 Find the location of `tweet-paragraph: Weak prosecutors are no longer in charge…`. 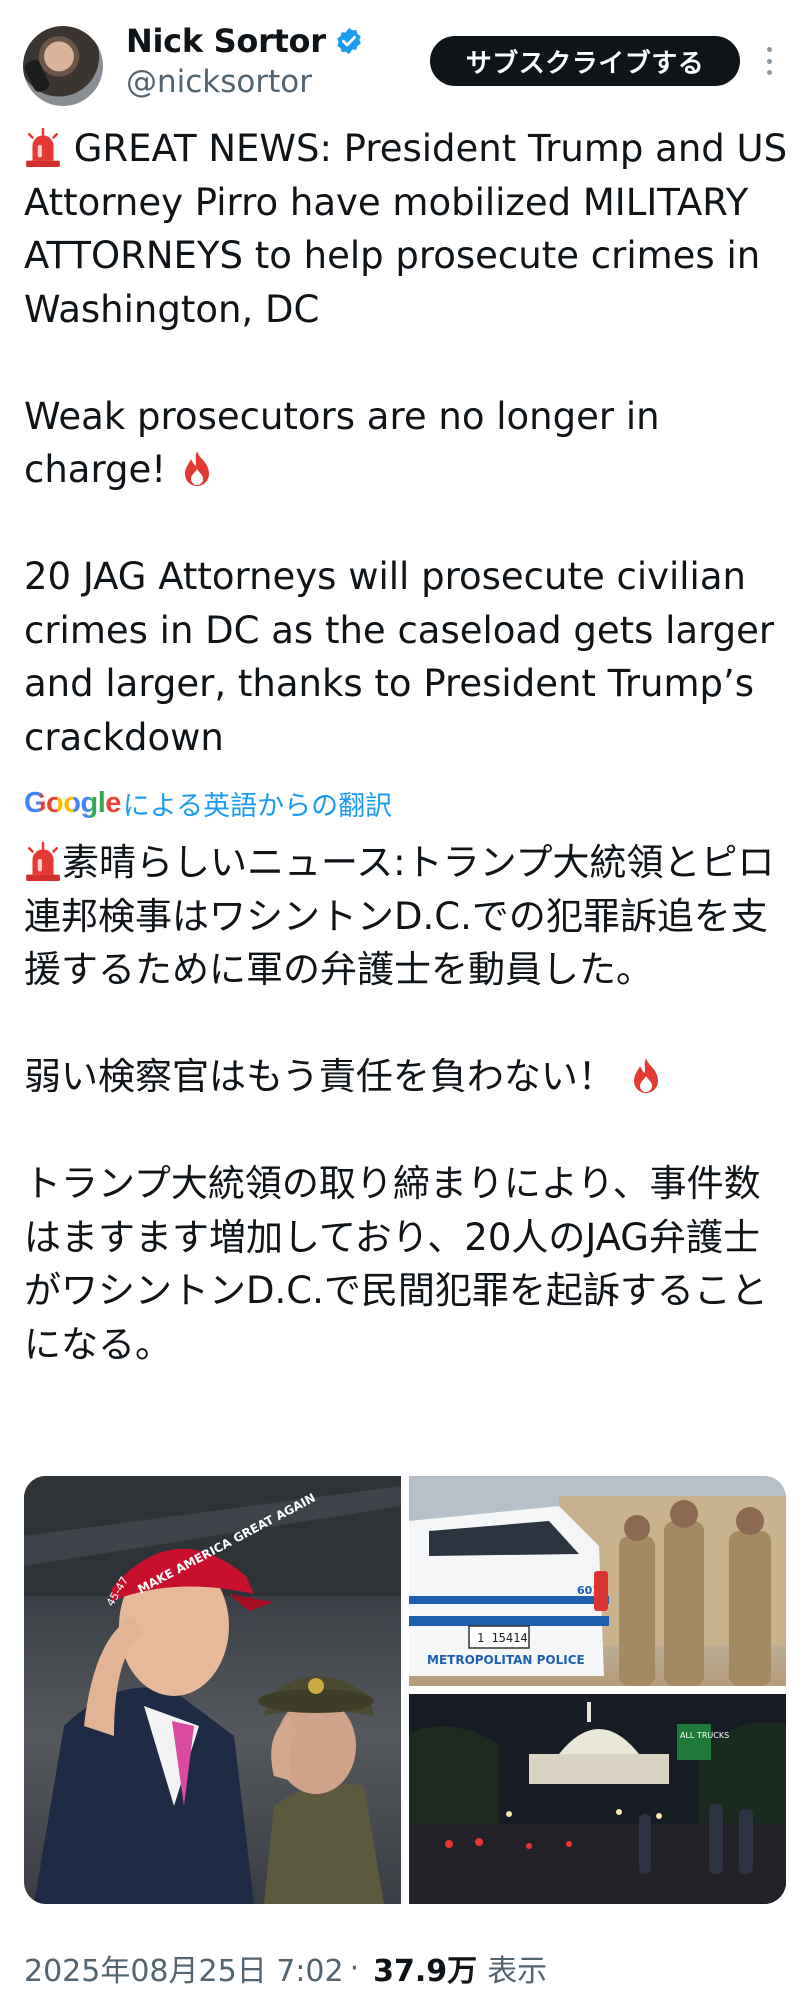

tweet-paragraph: Weak prosecutors are no longer in charge… is located at coordinates (342, 443).